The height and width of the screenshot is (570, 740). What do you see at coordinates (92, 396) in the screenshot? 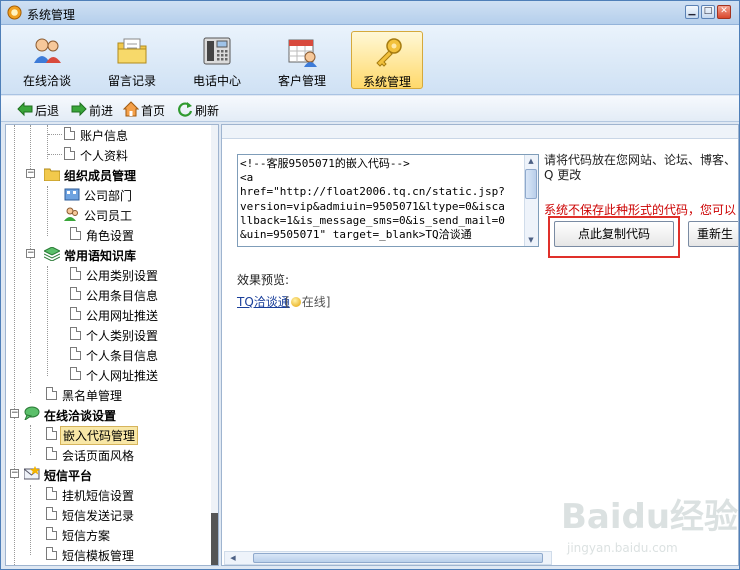
I see `tree-item-label: 黑名单管理` at bounding box center [92, 396].